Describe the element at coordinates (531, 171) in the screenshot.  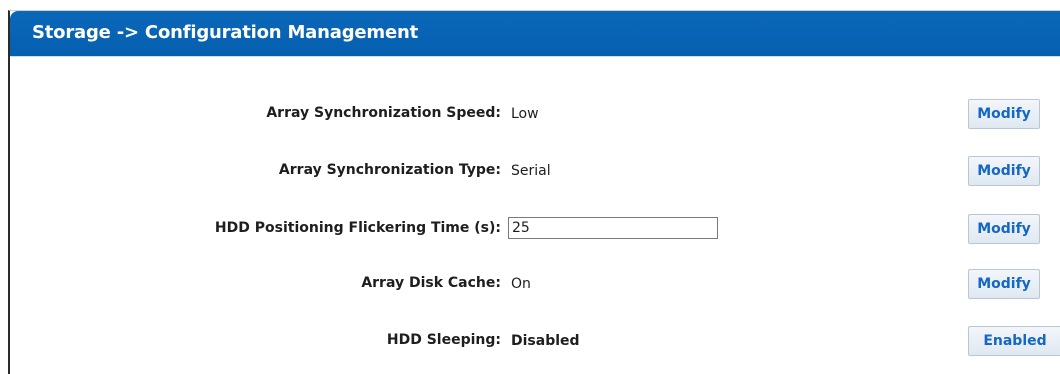
I see `sync-type-value: Serial` at that location.